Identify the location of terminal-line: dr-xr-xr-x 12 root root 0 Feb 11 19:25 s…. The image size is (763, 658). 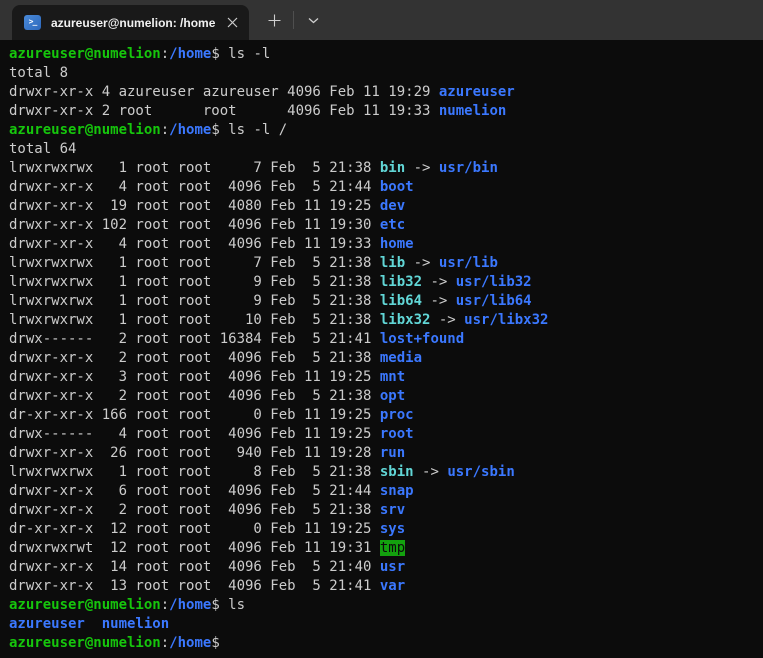
(386, 529).